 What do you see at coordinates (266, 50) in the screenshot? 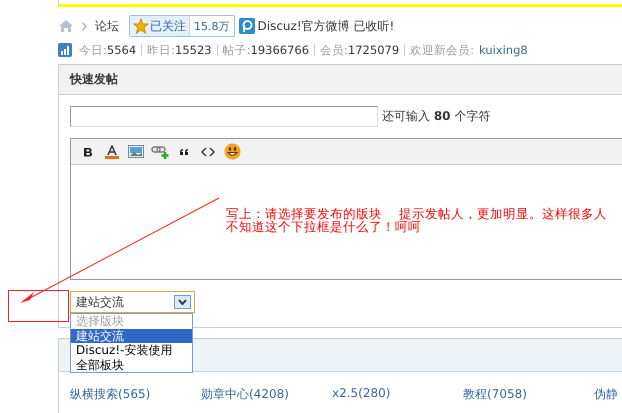
I see `stat-text: 帖子:19366766` at bounding box center [266, 50].